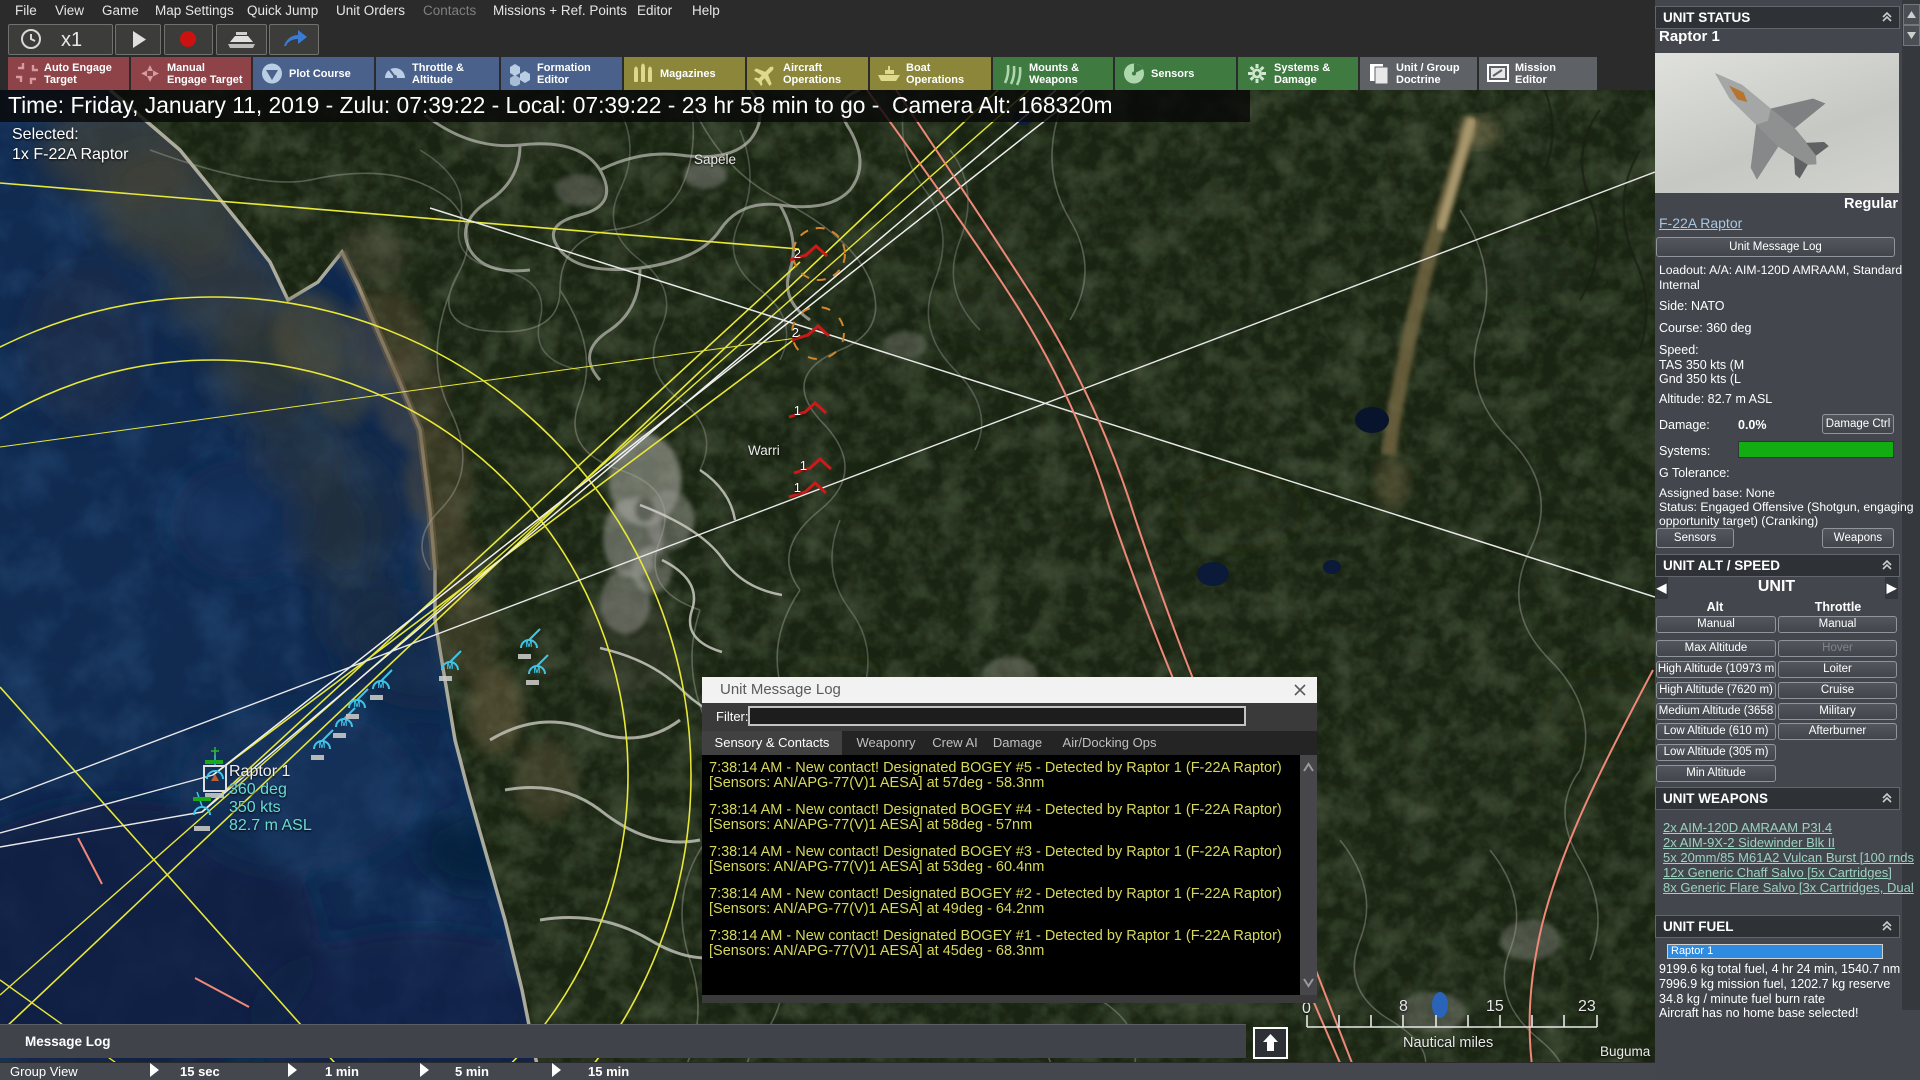  I want to click on svg-text: Raptor 1, so click(259, 771).